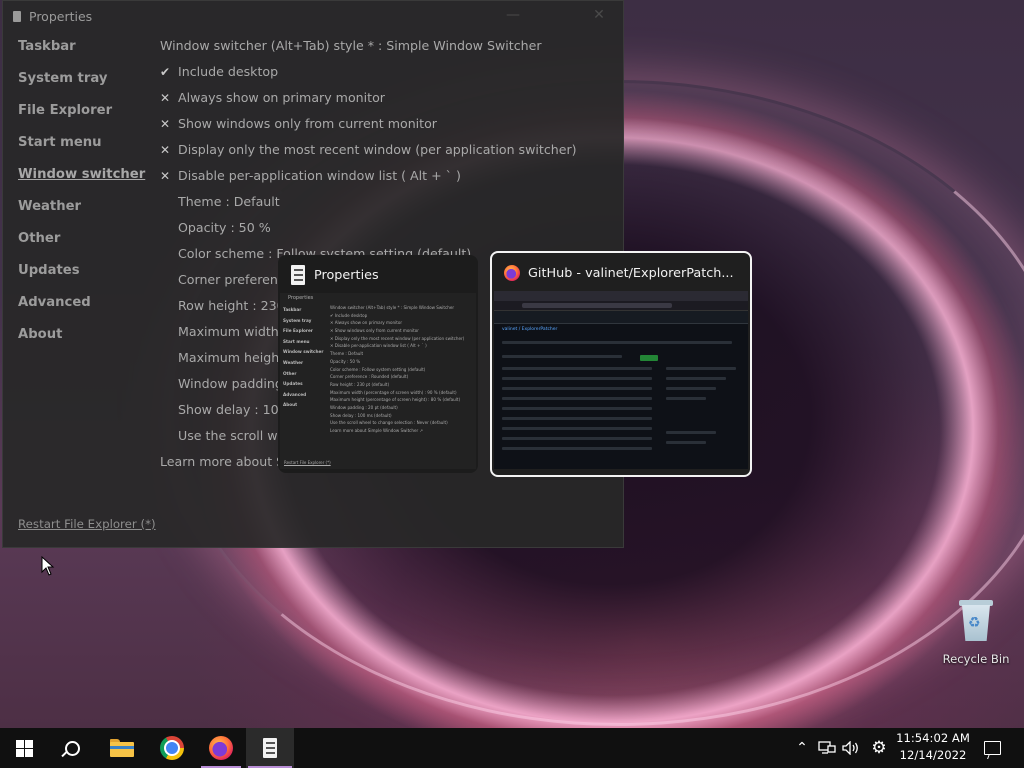 The width and height of the screenshot is (1024, 768). I want to click on always-primary-monitor-option: ✕ Always show on primary monitor, so click(367, 98).